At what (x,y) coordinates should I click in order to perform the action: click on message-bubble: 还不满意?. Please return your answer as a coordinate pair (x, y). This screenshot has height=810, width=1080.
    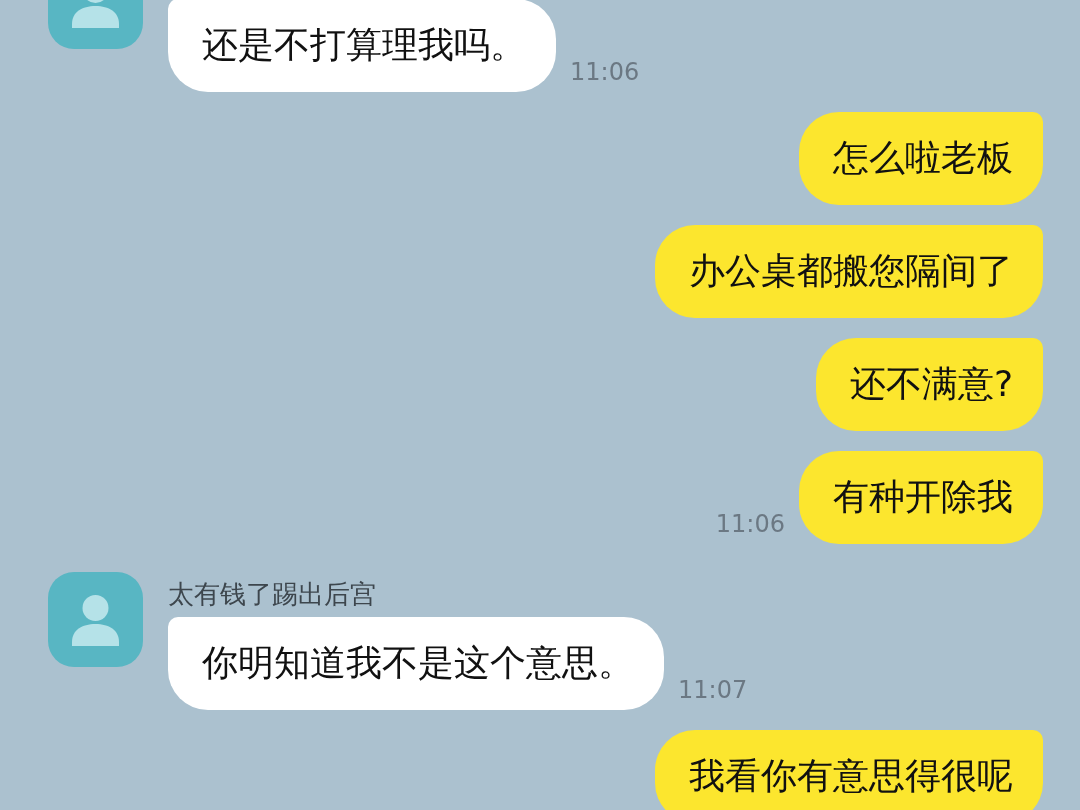
    Looking at the image, I should click on (929, 384).